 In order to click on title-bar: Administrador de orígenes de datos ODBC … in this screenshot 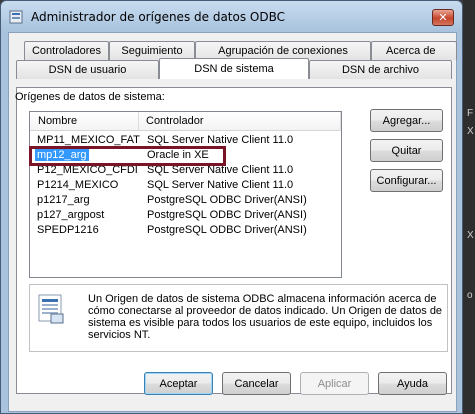, I will do `click(231, 16)`.